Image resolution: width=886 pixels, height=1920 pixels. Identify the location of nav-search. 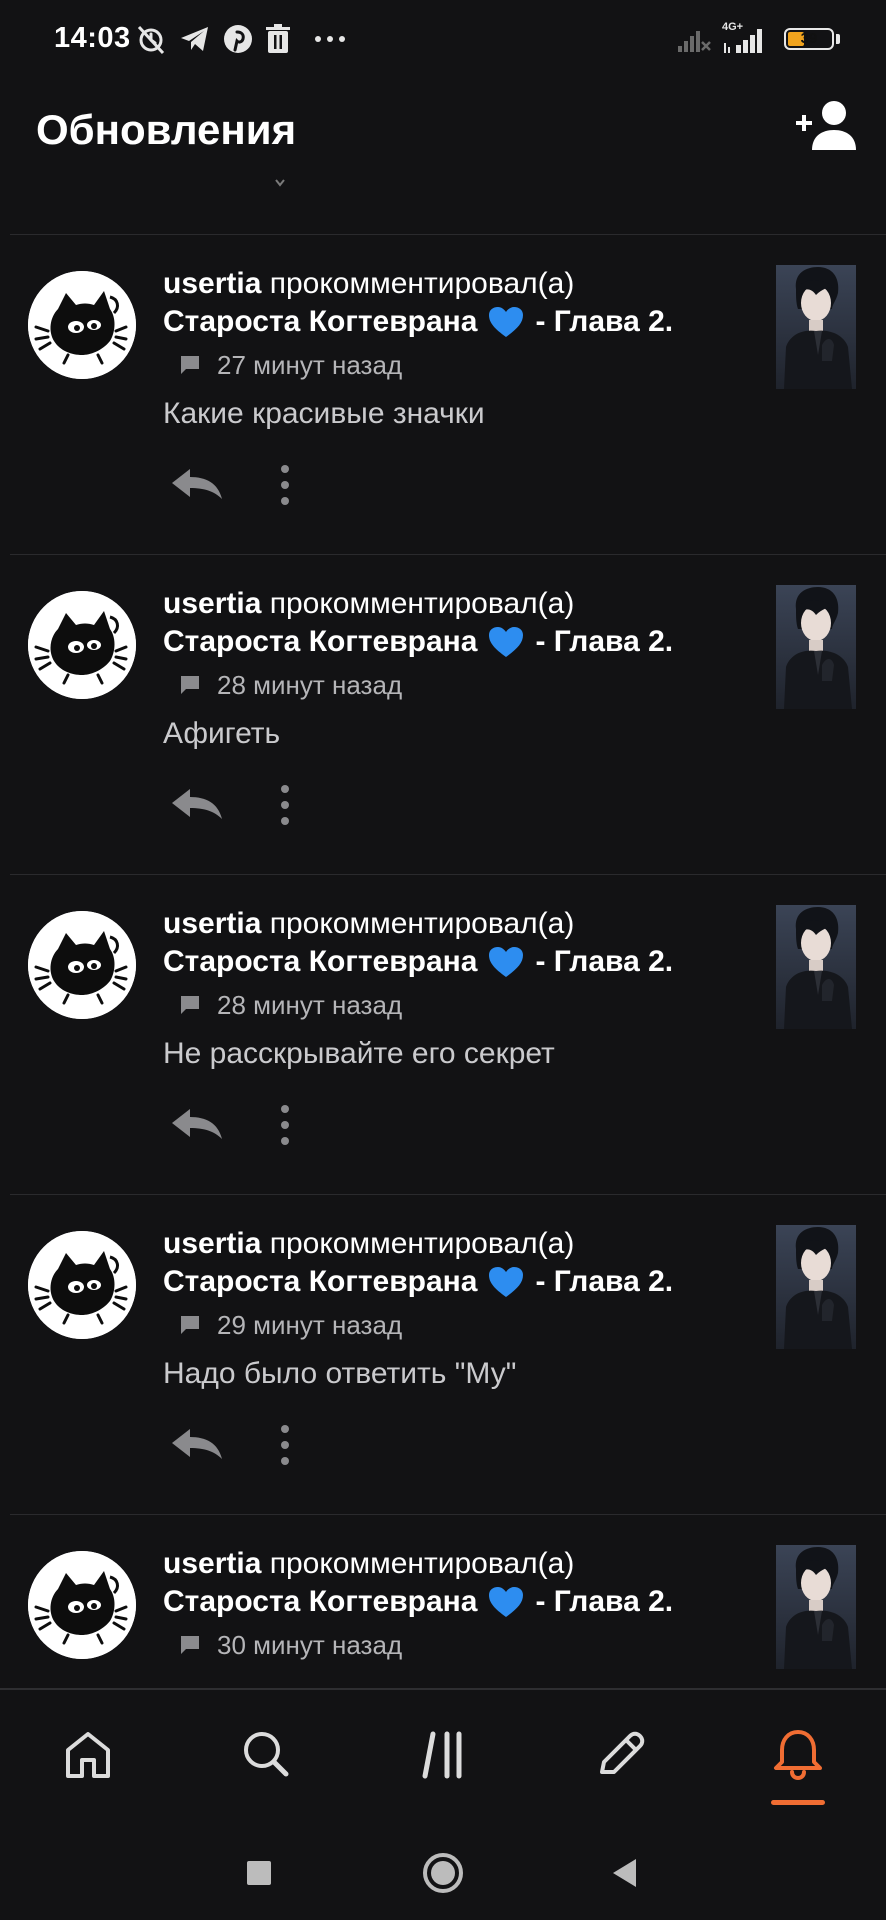
(266, 1764).